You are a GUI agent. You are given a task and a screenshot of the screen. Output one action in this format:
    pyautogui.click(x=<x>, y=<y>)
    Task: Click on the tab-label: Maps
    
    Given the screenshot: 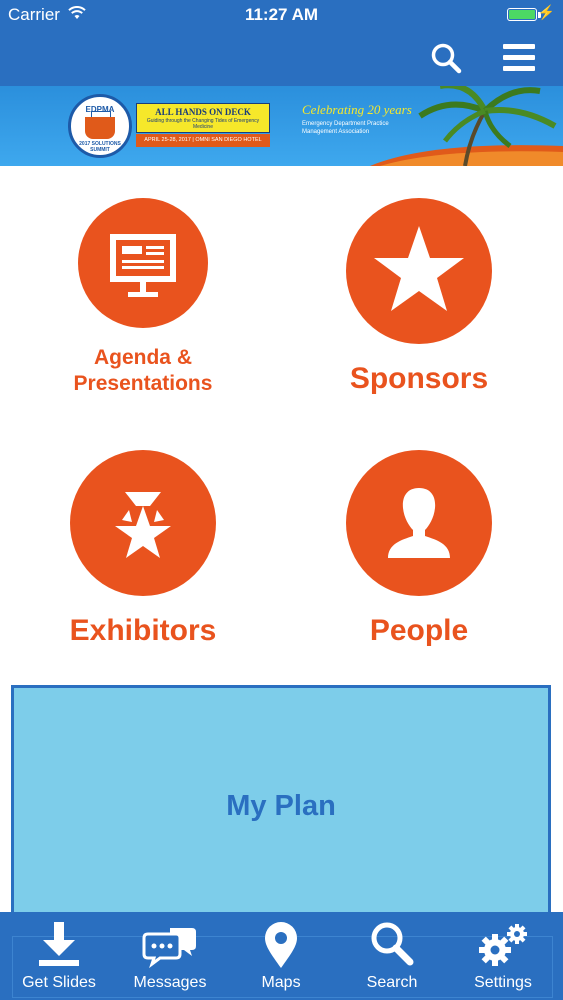 What is the action you would take?
    pyautogui.click(x=281, y=982)
    